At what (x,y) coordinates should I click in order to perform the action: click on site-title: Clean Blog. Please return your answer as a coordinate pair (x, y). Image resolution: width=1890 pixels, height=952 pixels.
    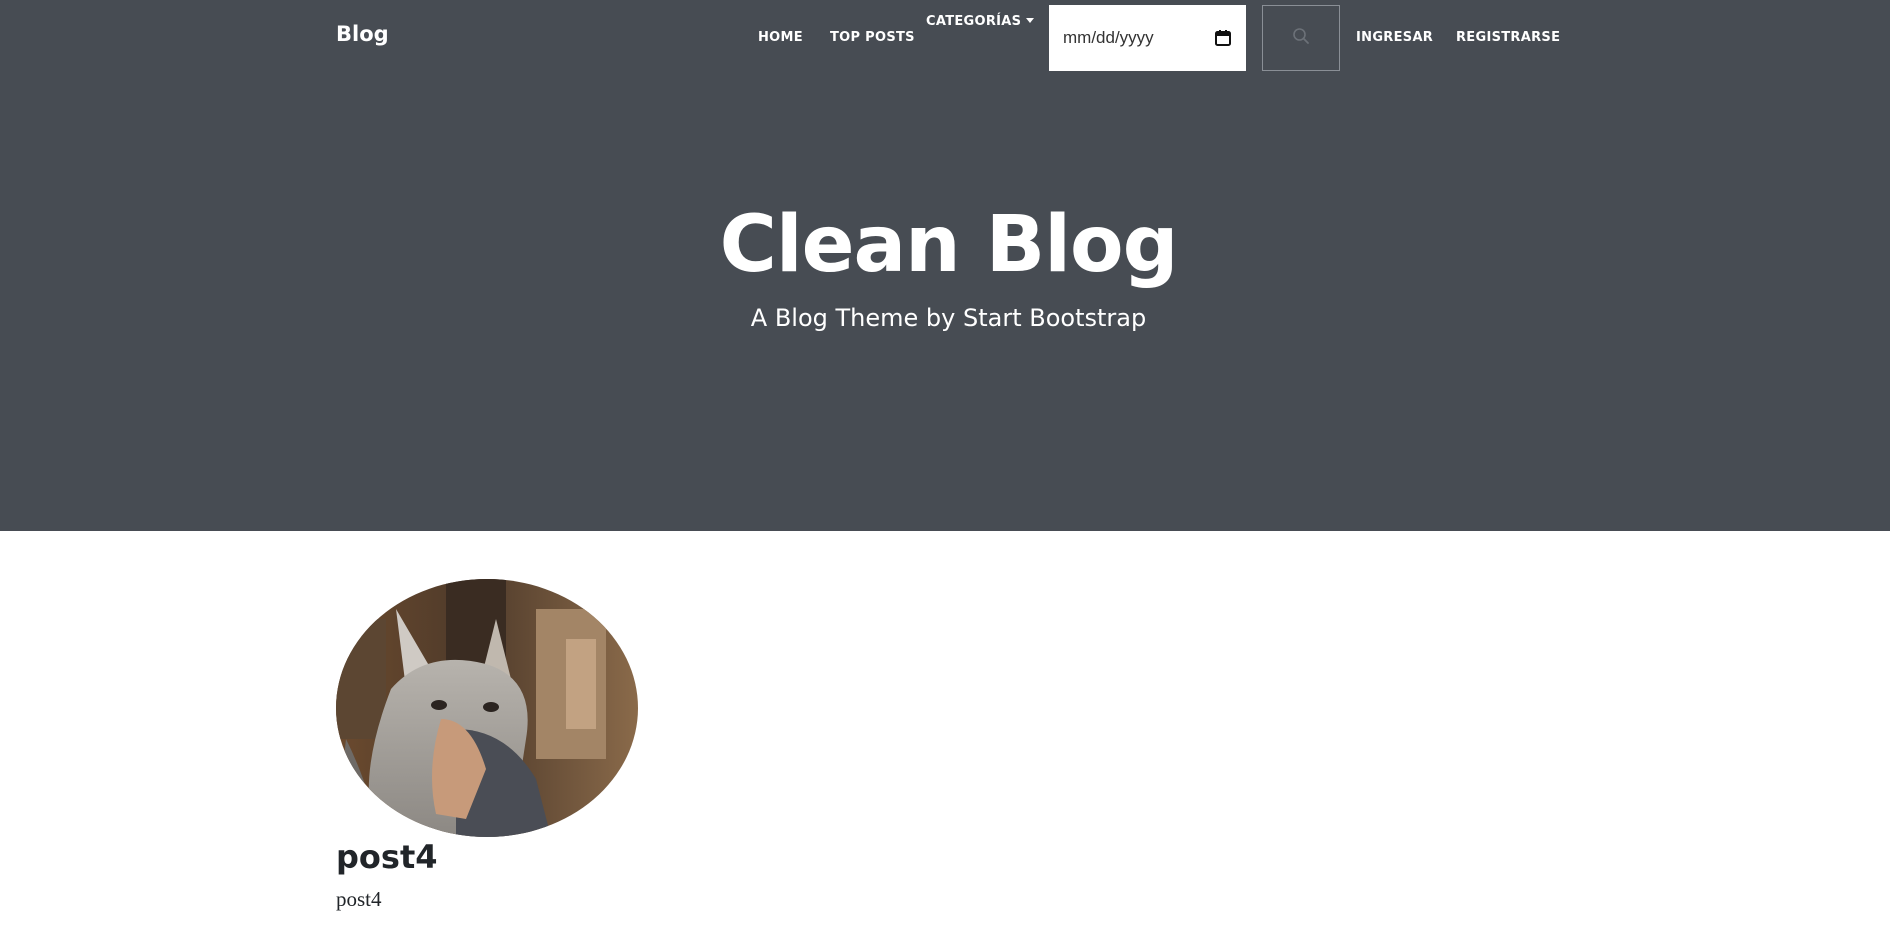
    Looking at the image, I should click on (949, 245).